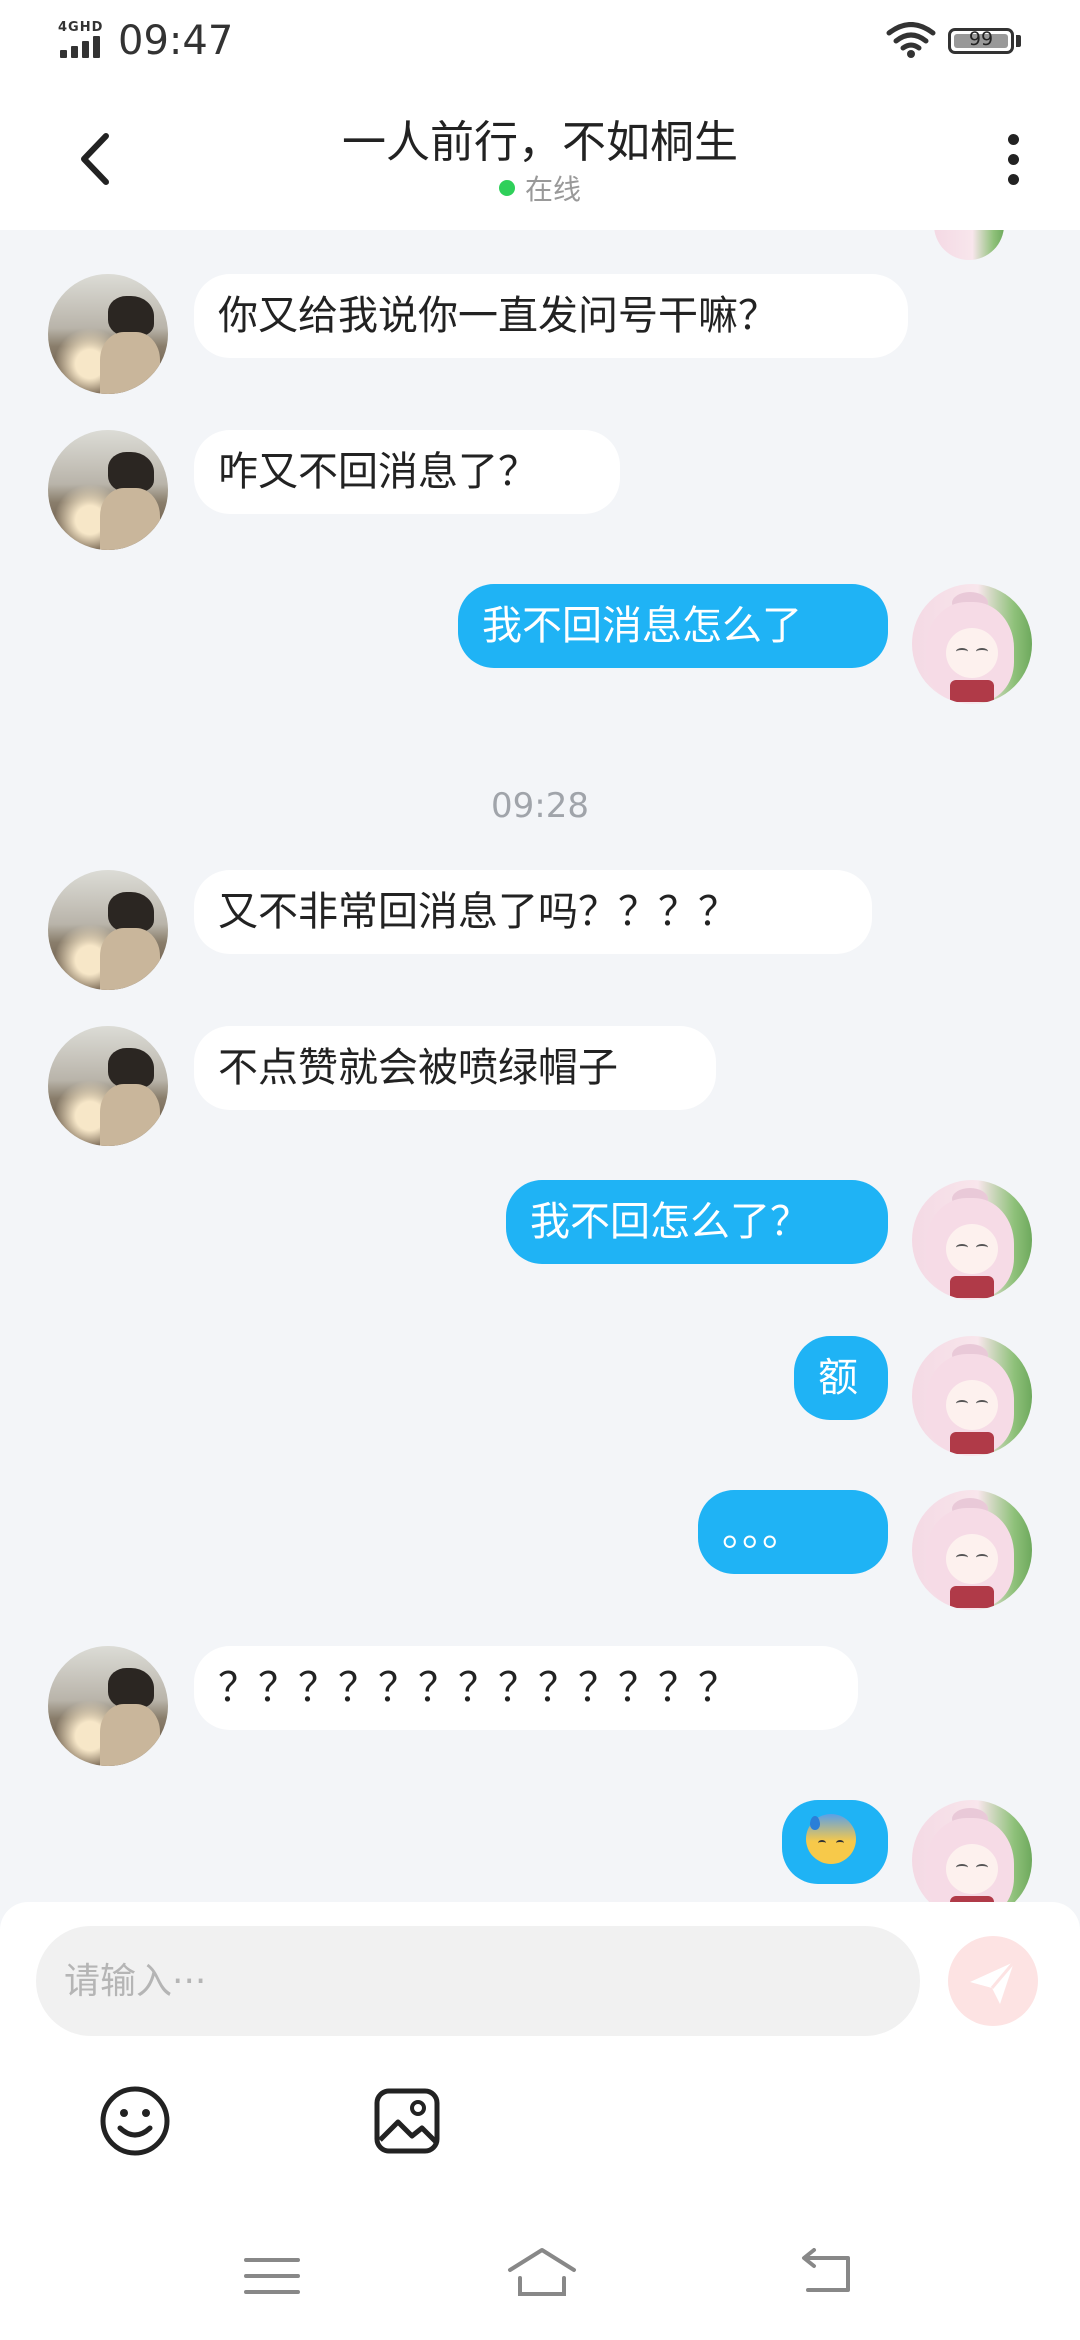  I want to click on message-input, so click(478, 1981).